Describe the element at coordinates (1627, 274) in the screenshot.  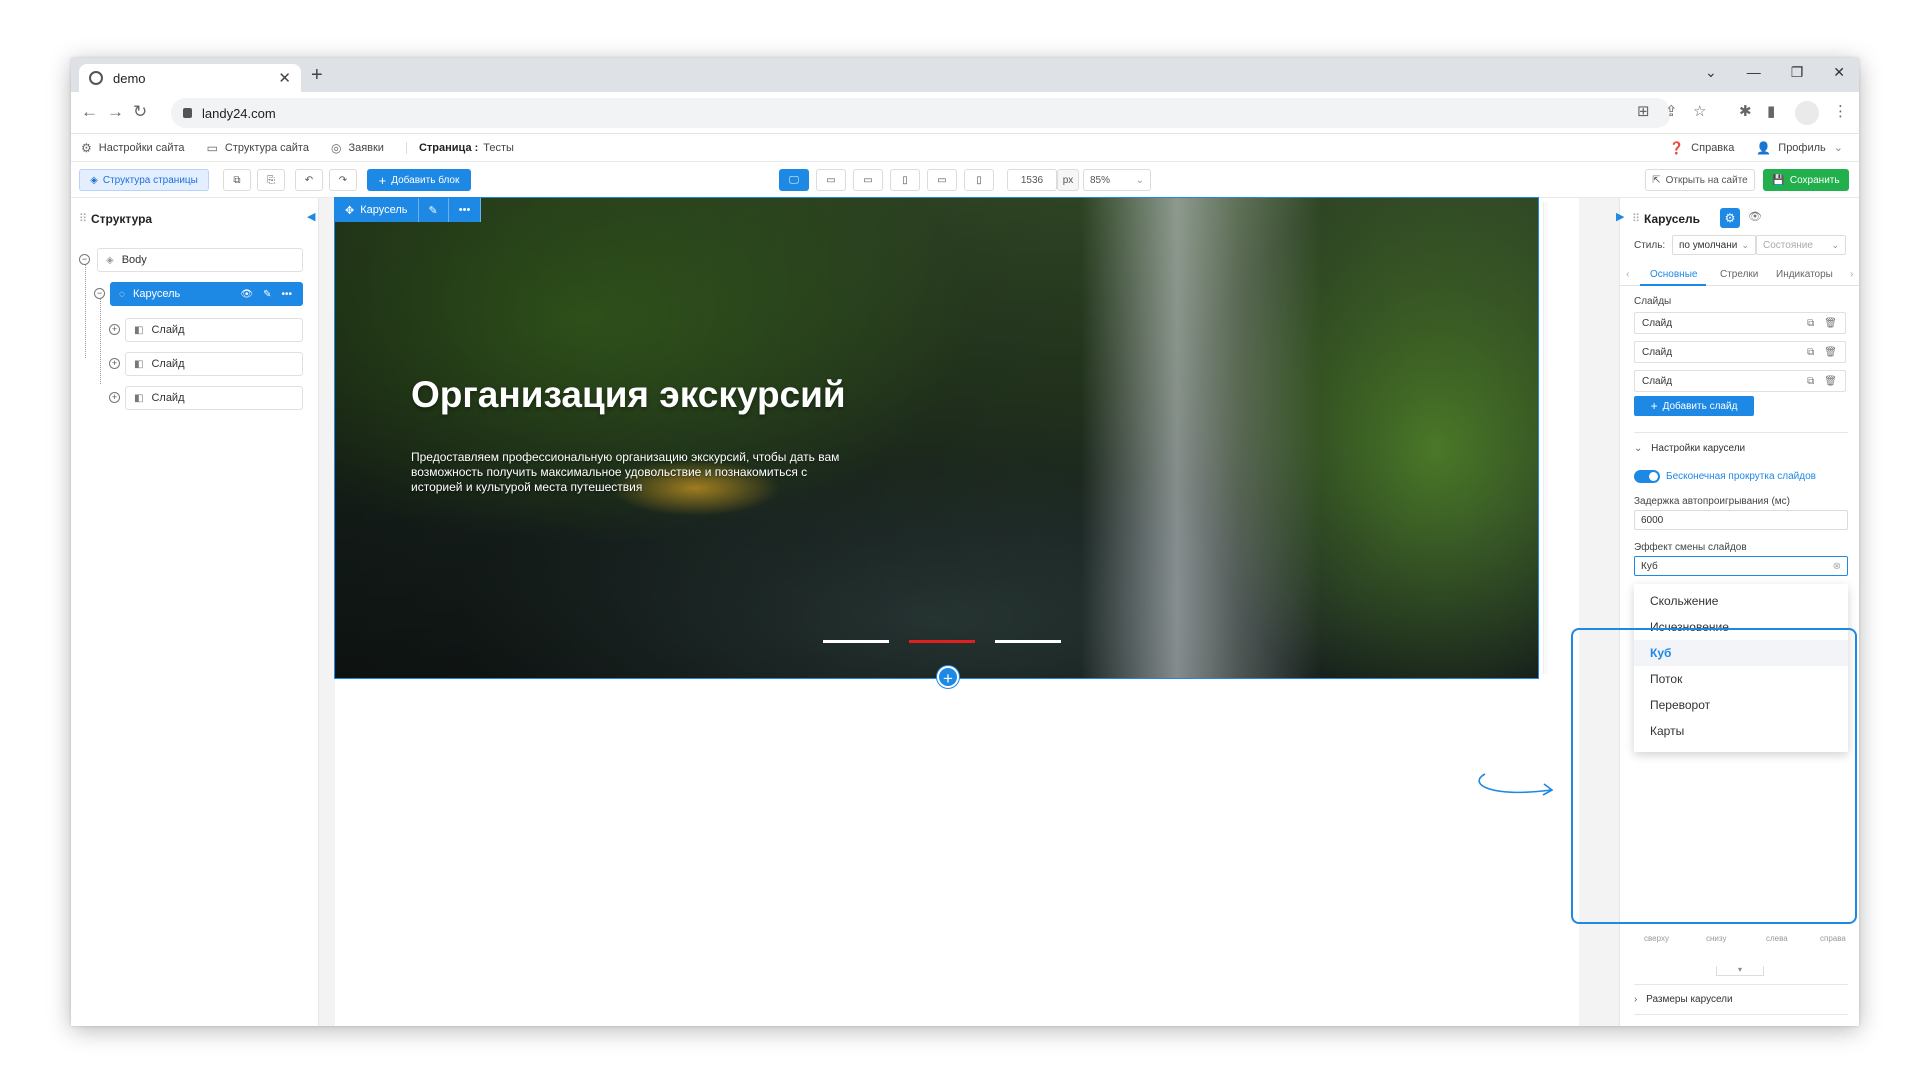
I see `tabs-scroll-left-icon: ‹` at that location.